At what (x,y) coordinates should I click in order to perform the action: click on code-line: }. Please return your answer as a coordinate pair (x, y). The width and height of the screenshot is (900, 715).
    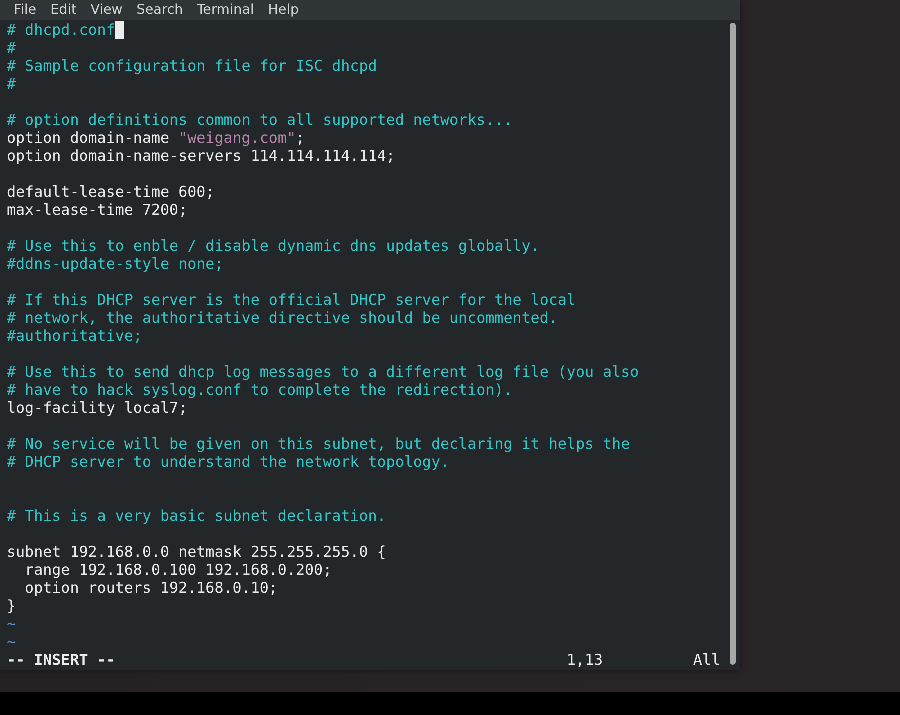
    Looking at the image, I should click on (12, 606).